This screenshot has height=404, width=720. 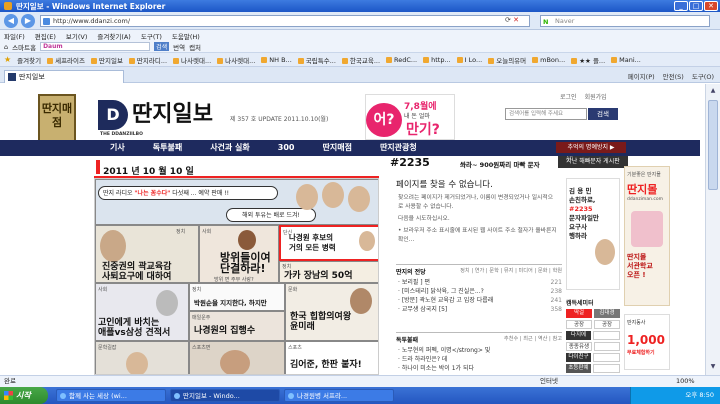 I want to click on zoom-level: 100%, so click(x=685, y=381).